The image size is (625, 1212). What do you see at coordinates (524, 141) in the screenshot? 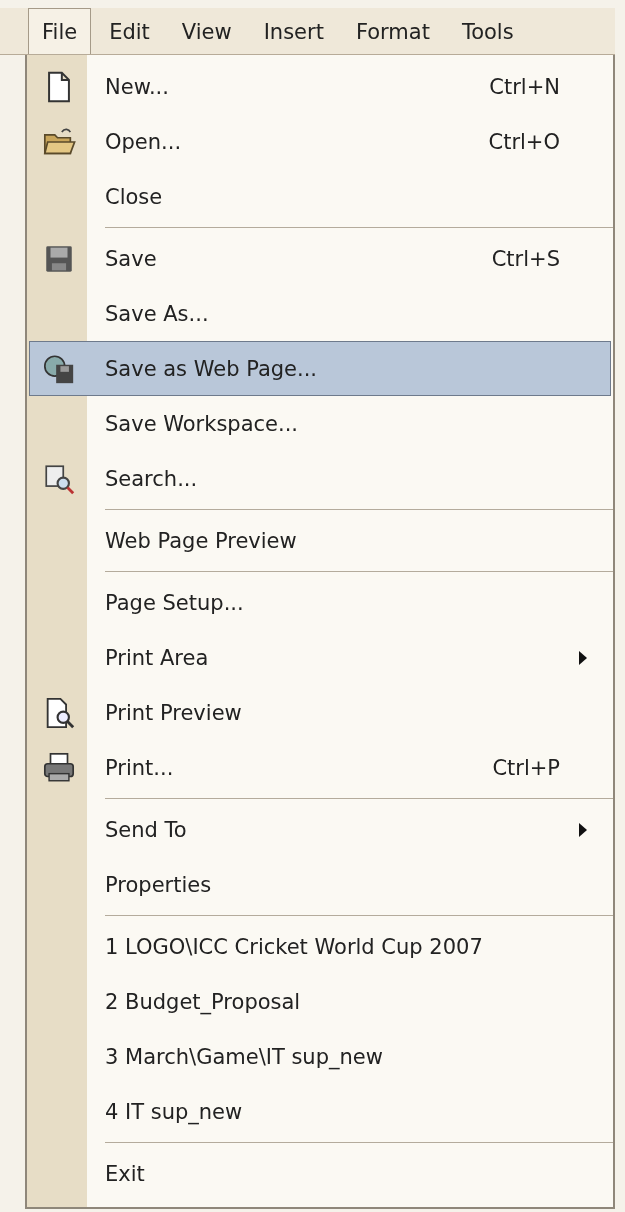
I see `shortcut-label: Ctrl+O` at bounding box center [524, 141].